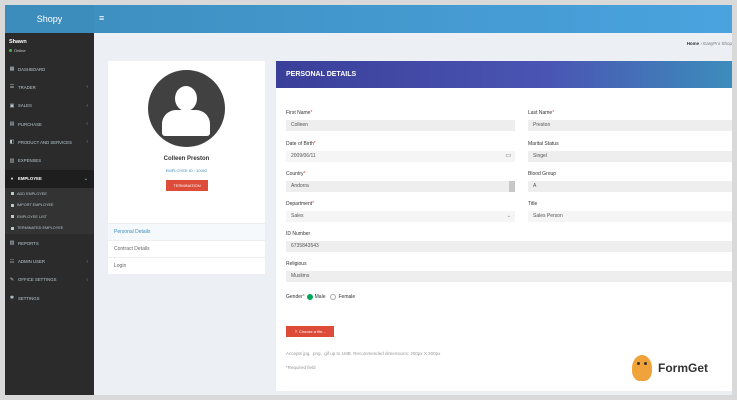 This screenshot has width=737, height=400. Describe the element at coordinates (49, 280) in the screenshot. I see `sidebar-item-office-settings: ✎ Office Settings ‹` at that location.